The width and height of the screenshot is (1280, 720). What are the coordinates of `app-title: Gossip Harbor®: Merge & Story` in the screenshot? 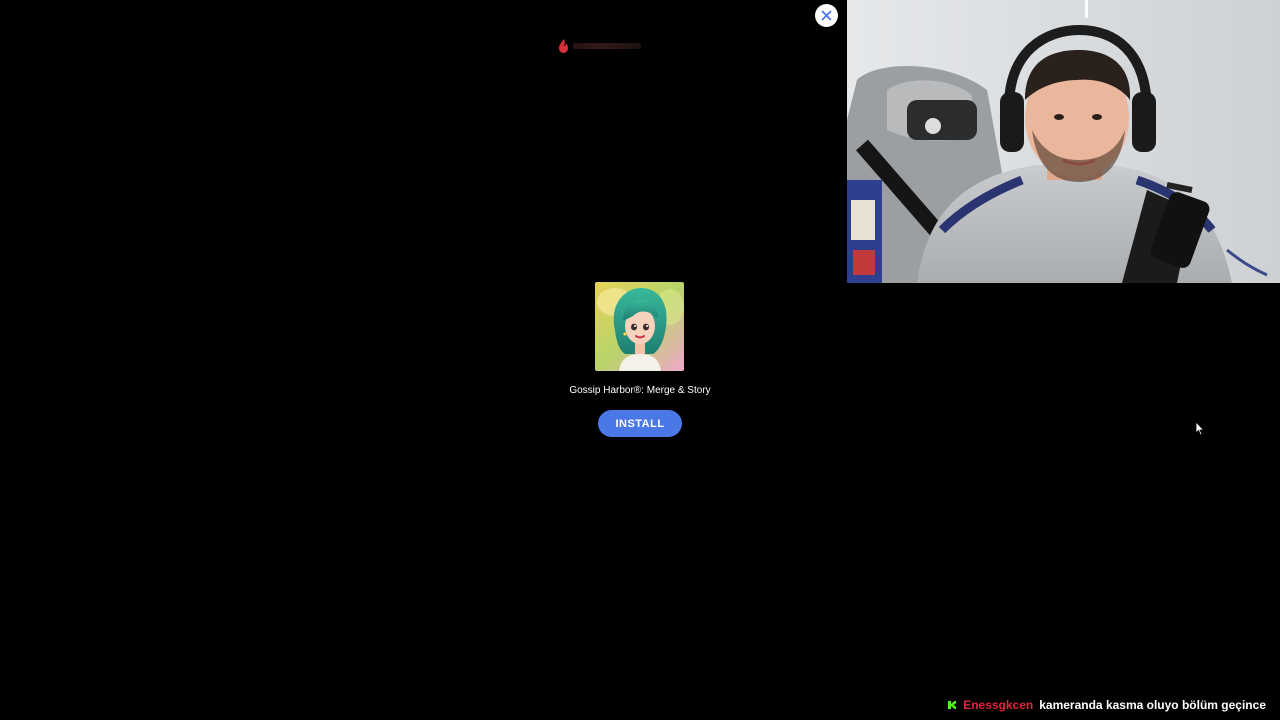 It's located at (640, 390).